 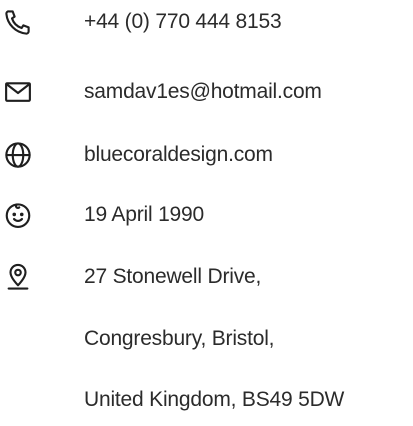 I want to click on address-line-3: United Kingdom, BS49 5DW, so click(x=214, y=399).